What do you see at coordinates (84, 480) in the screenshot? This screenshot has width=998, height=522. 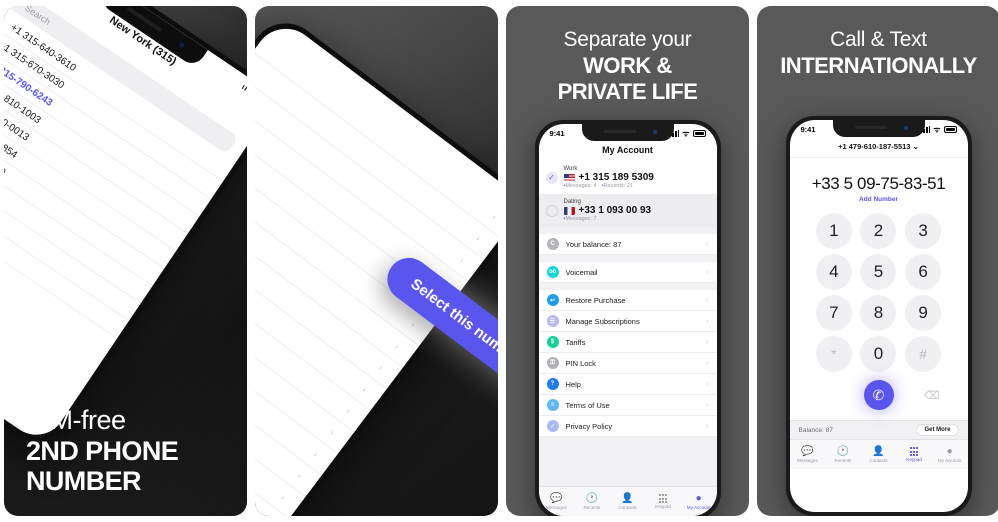 I see `caption-line-3: NUMBER` at bounding box center [84, 480].